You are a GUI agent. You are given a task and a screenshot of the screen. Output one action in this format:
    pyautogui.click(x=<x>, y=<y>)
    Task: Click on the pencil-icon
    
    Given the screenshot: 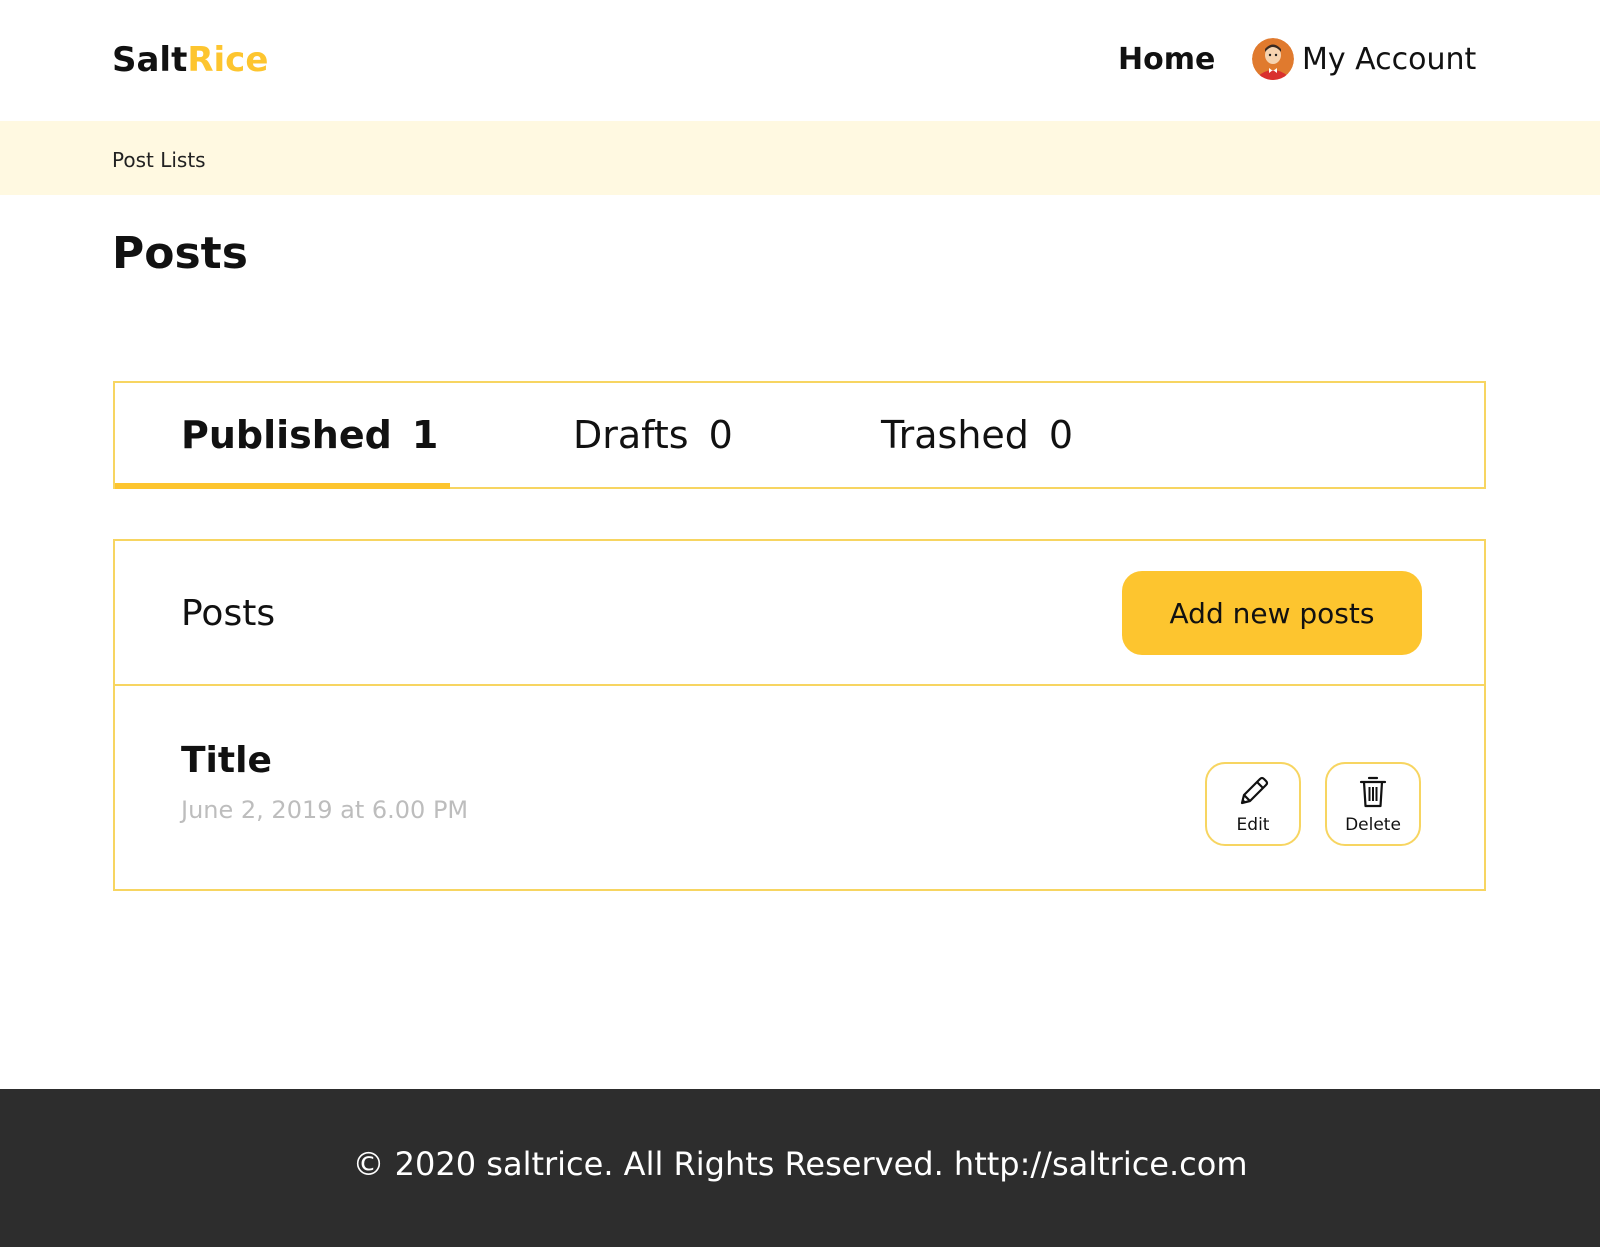 What is the action you would take?
    pyautogui.click(x=1254, y=790)
    